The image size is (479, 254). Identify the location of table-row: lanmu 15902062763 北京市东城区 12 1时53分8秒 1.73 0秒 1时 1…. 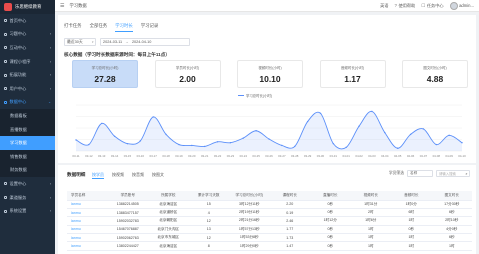
(269, 238).